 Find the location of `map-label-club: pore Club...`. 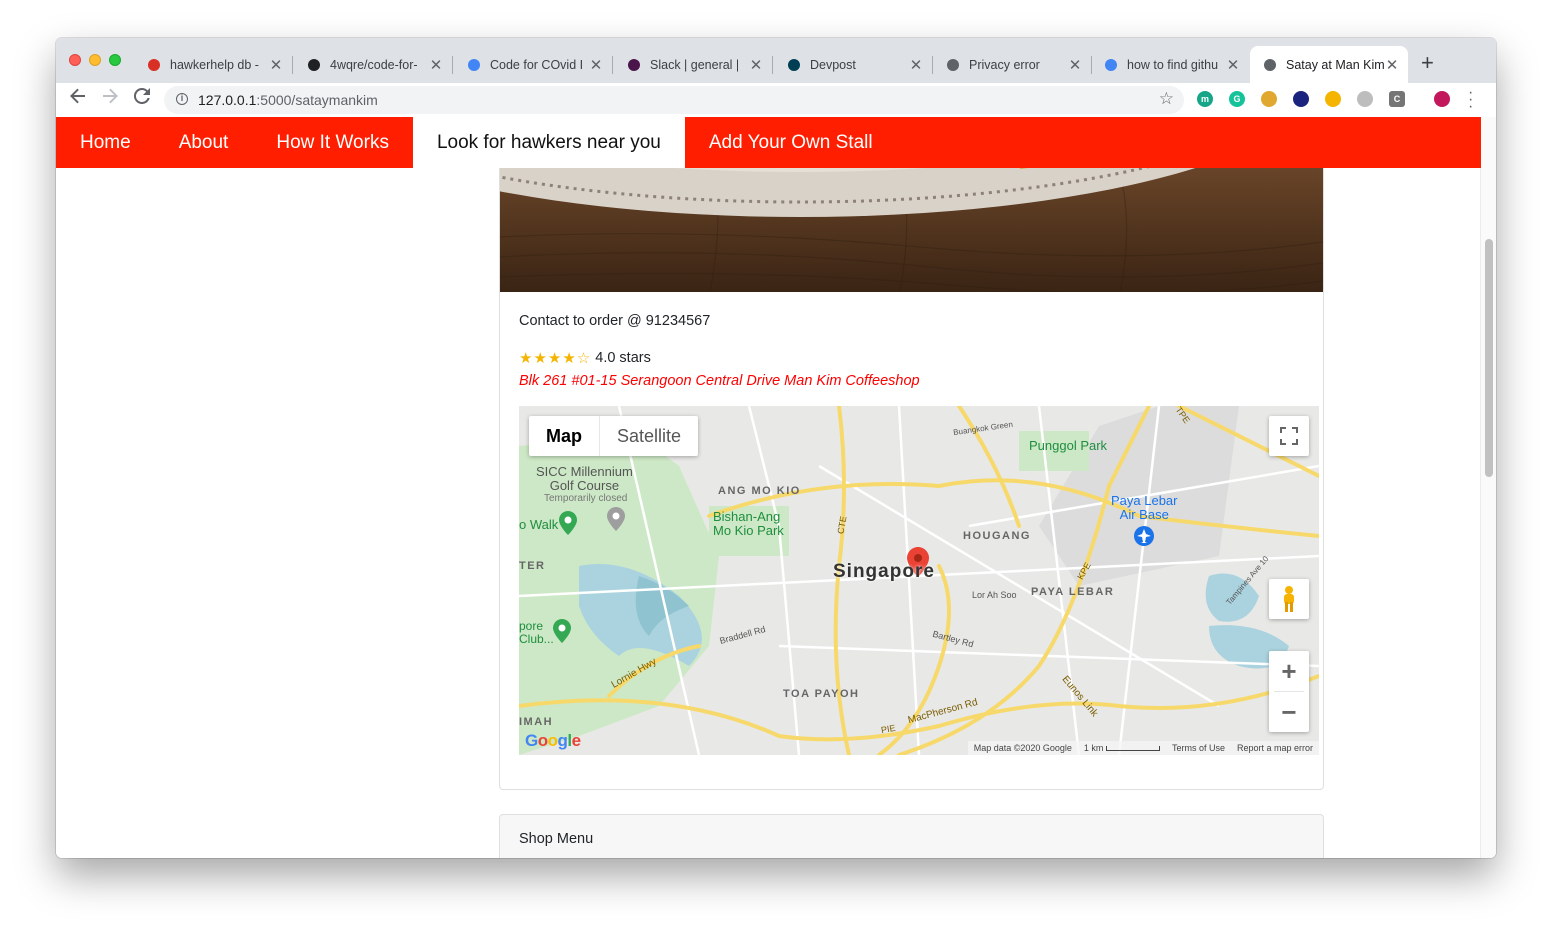

map-label-club: pore Club... is located at coordinates (536, 632).